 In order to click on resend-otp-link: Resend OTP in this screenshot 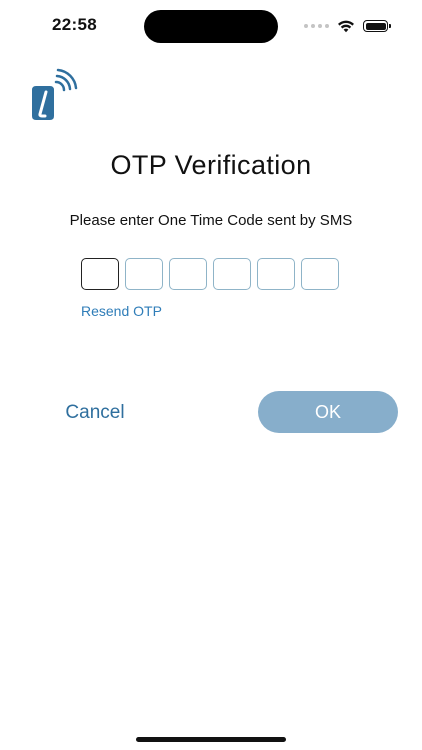, I will do `click(121, 311)`.